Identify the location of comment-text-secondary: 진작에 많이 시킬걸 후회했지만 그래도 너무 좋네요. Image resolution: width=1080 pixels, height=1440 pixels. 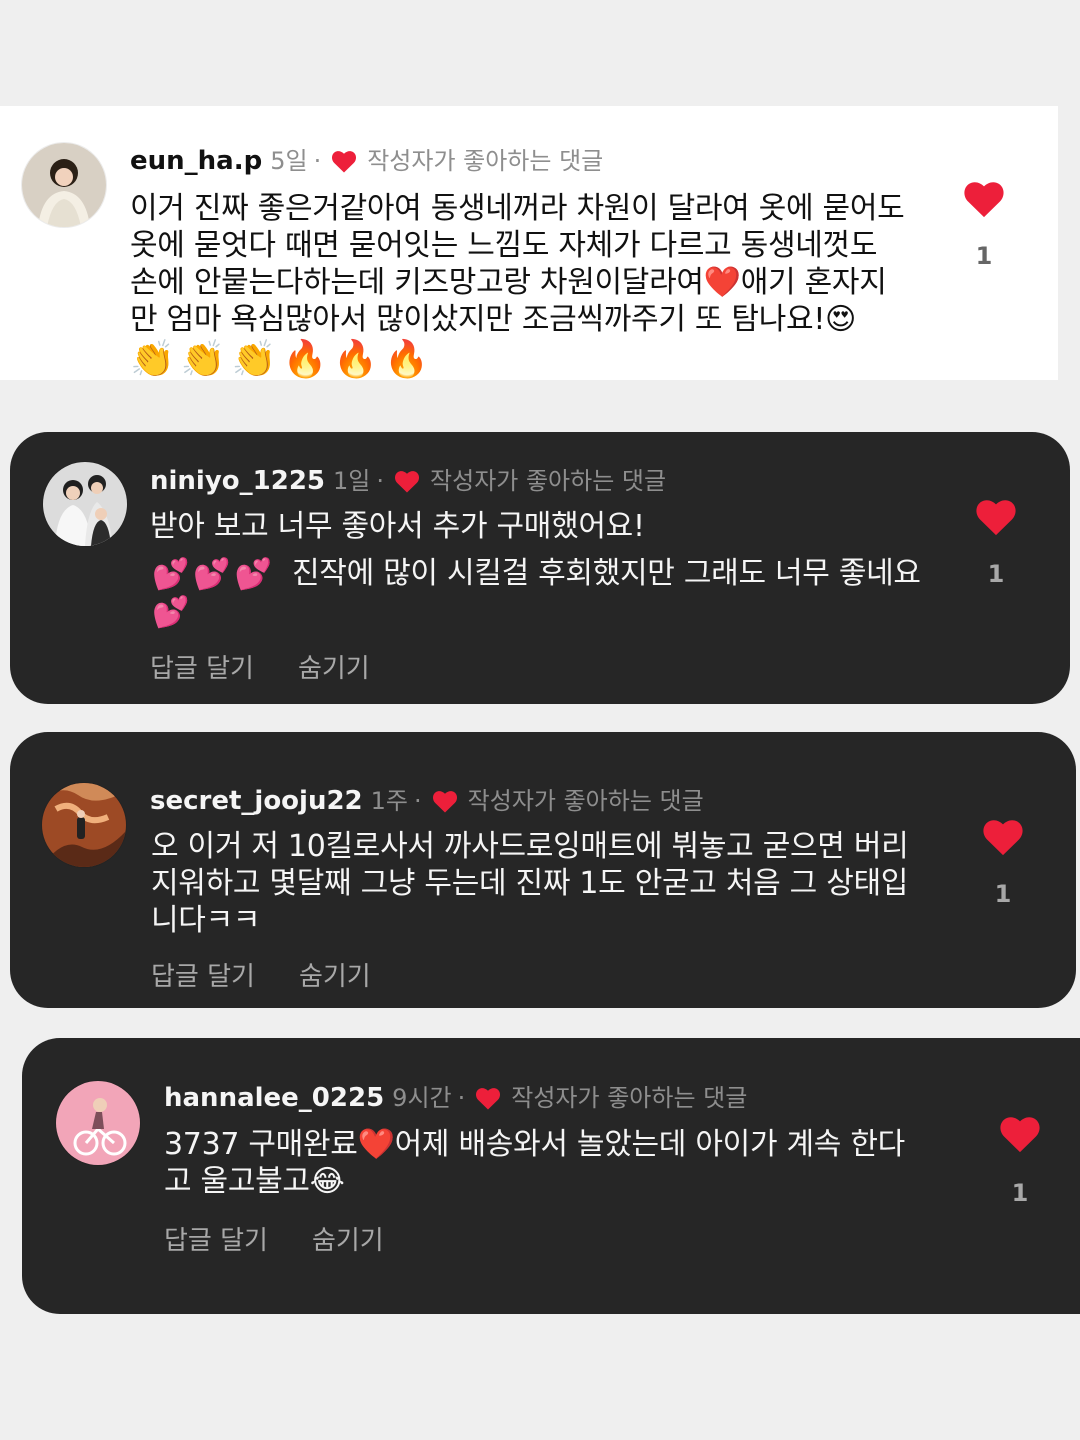
(606, 573).